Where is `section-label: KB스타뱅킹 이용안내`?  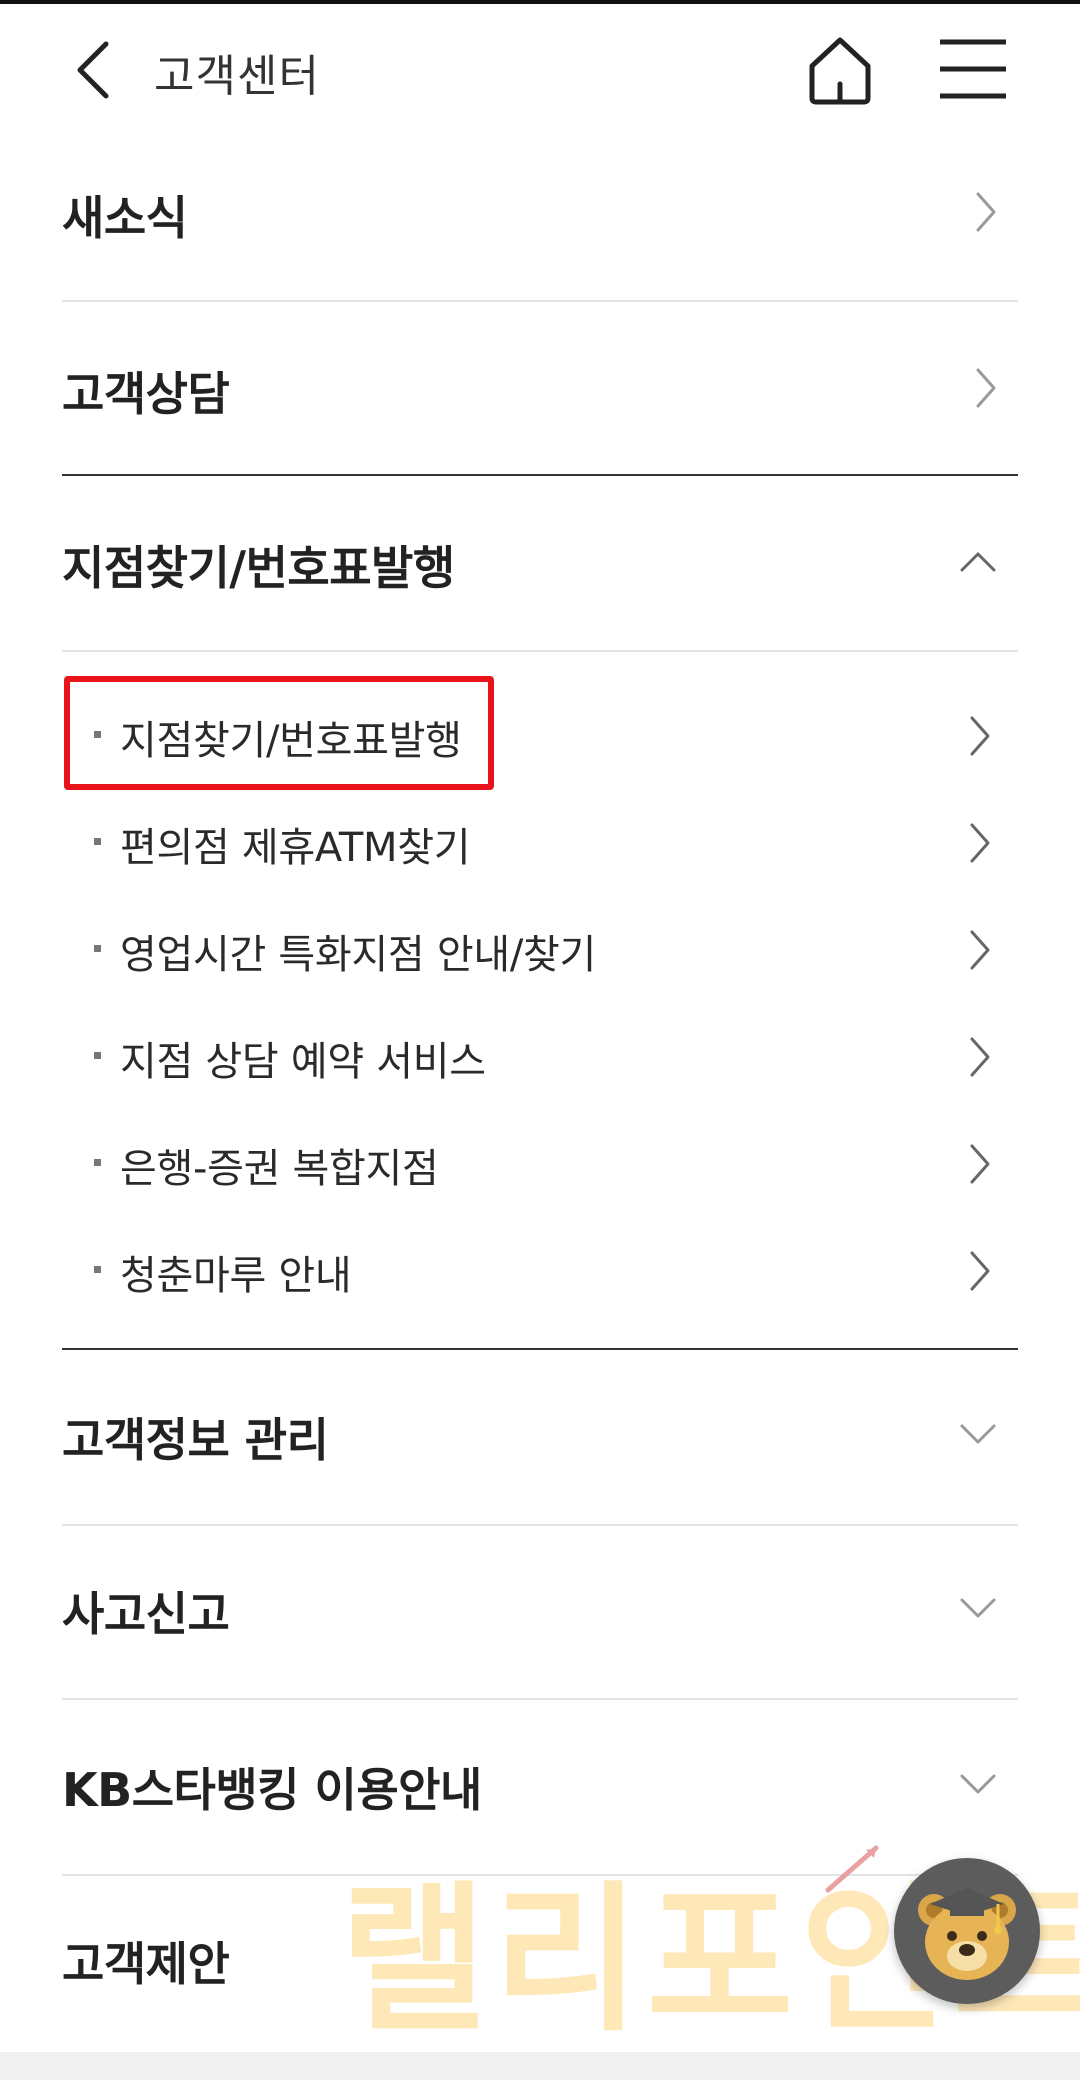 section-label: KB스타뱅킹 이용안내 is located at coordinates (272, 1790).